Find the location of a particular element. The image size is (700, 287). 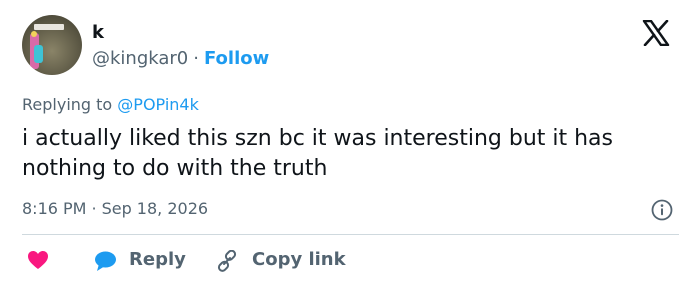

tweet-date: Sep 18, 2026 is located at coordinates (155, 208).